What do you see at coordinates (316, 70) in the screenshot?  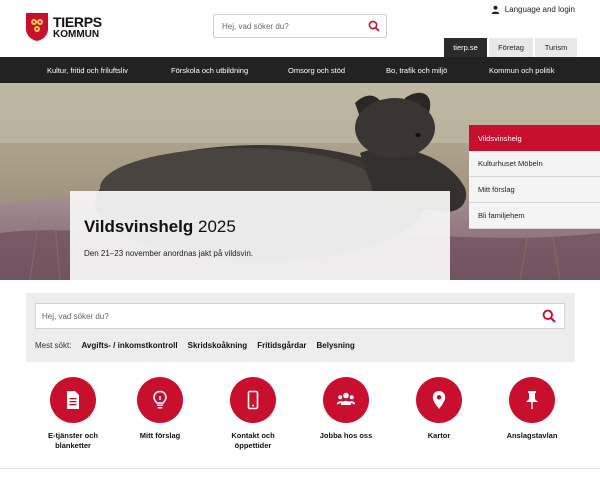 I see `nav-item-omsorg: Omsorg och stöd` at bounding box center [316, 70].